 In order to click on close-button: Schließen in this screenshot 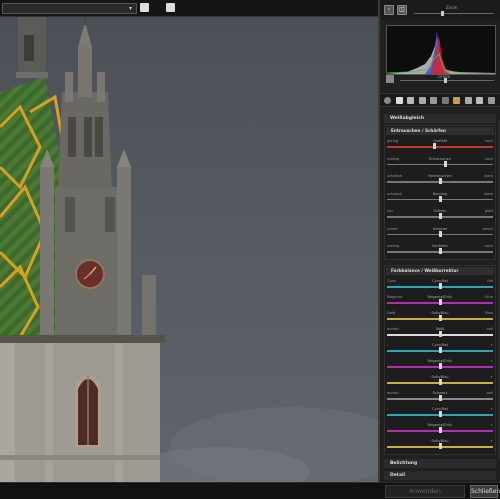, I will do `click(485, 491)`.